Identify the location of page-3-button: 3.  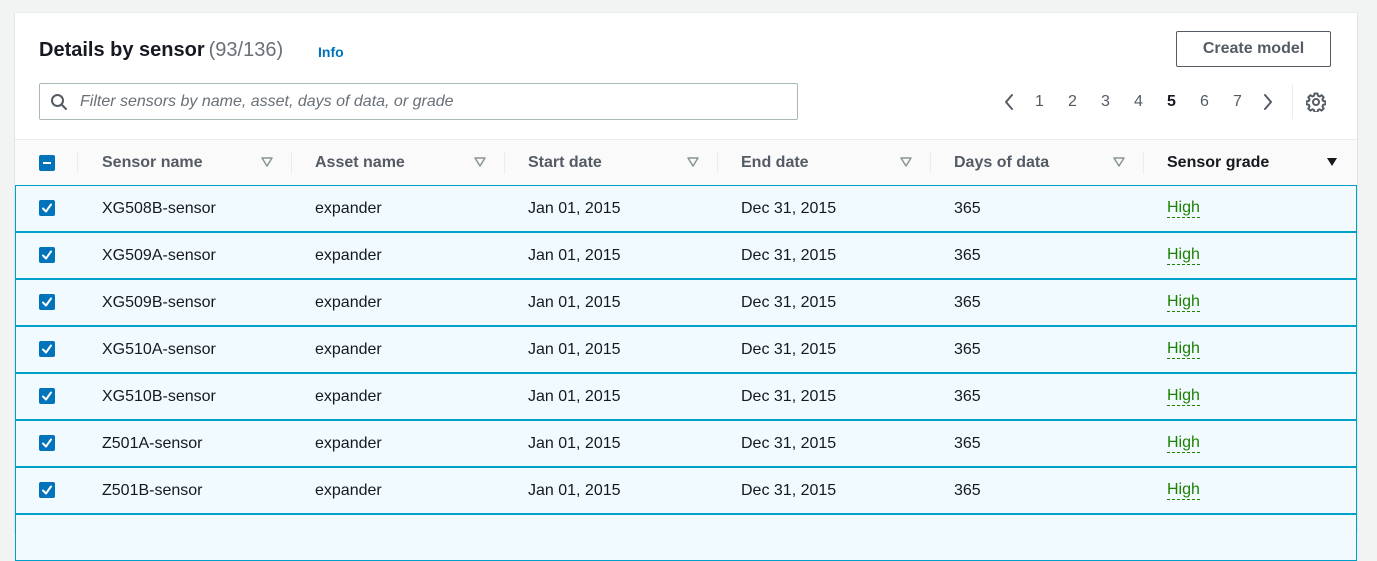
(1105, 102).